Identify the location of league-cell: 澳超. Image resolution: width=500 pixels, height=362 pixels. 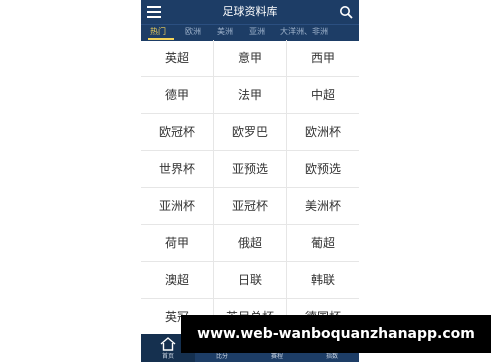
(177, 280).